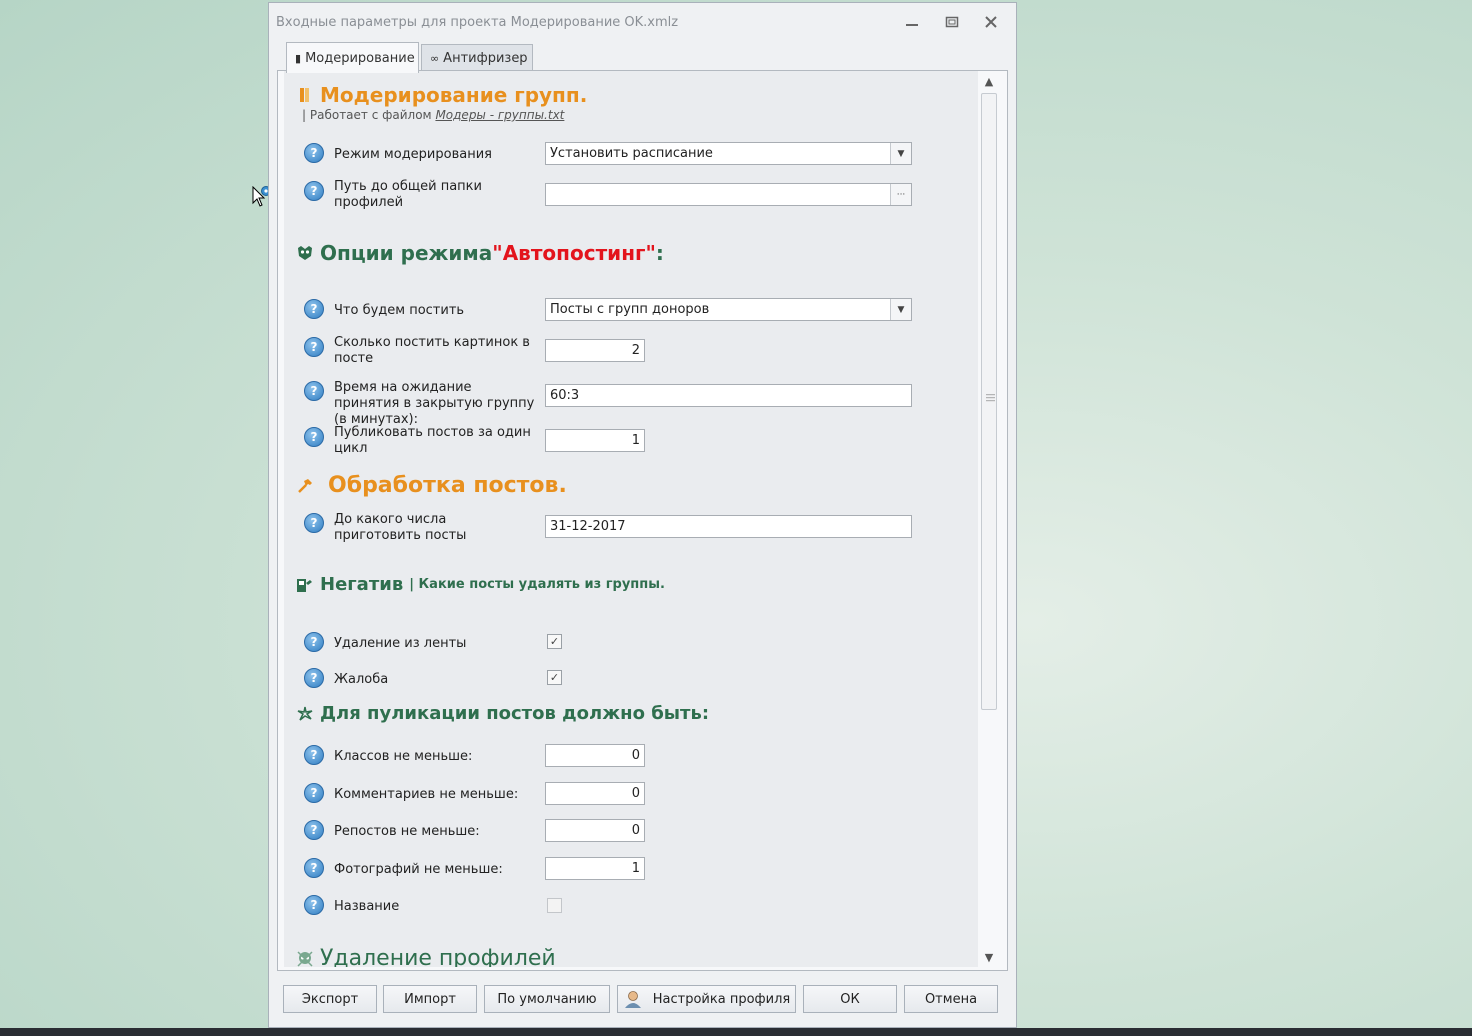 This screenshot has width=1472, height=1036. What do you see at coordinates (595, 350) in the screenshot?
I see `pics-count-input: 2` at bounding box center [595, 350].